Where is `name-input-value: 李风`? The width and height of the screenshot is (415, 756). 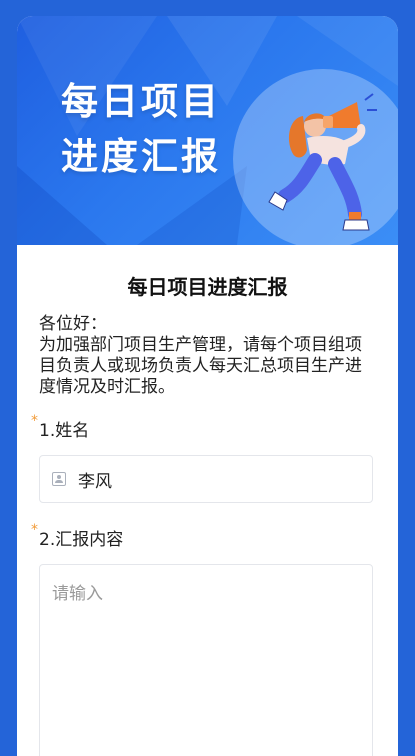 name-input-value: 李风 is located at coordinates (95, 481).